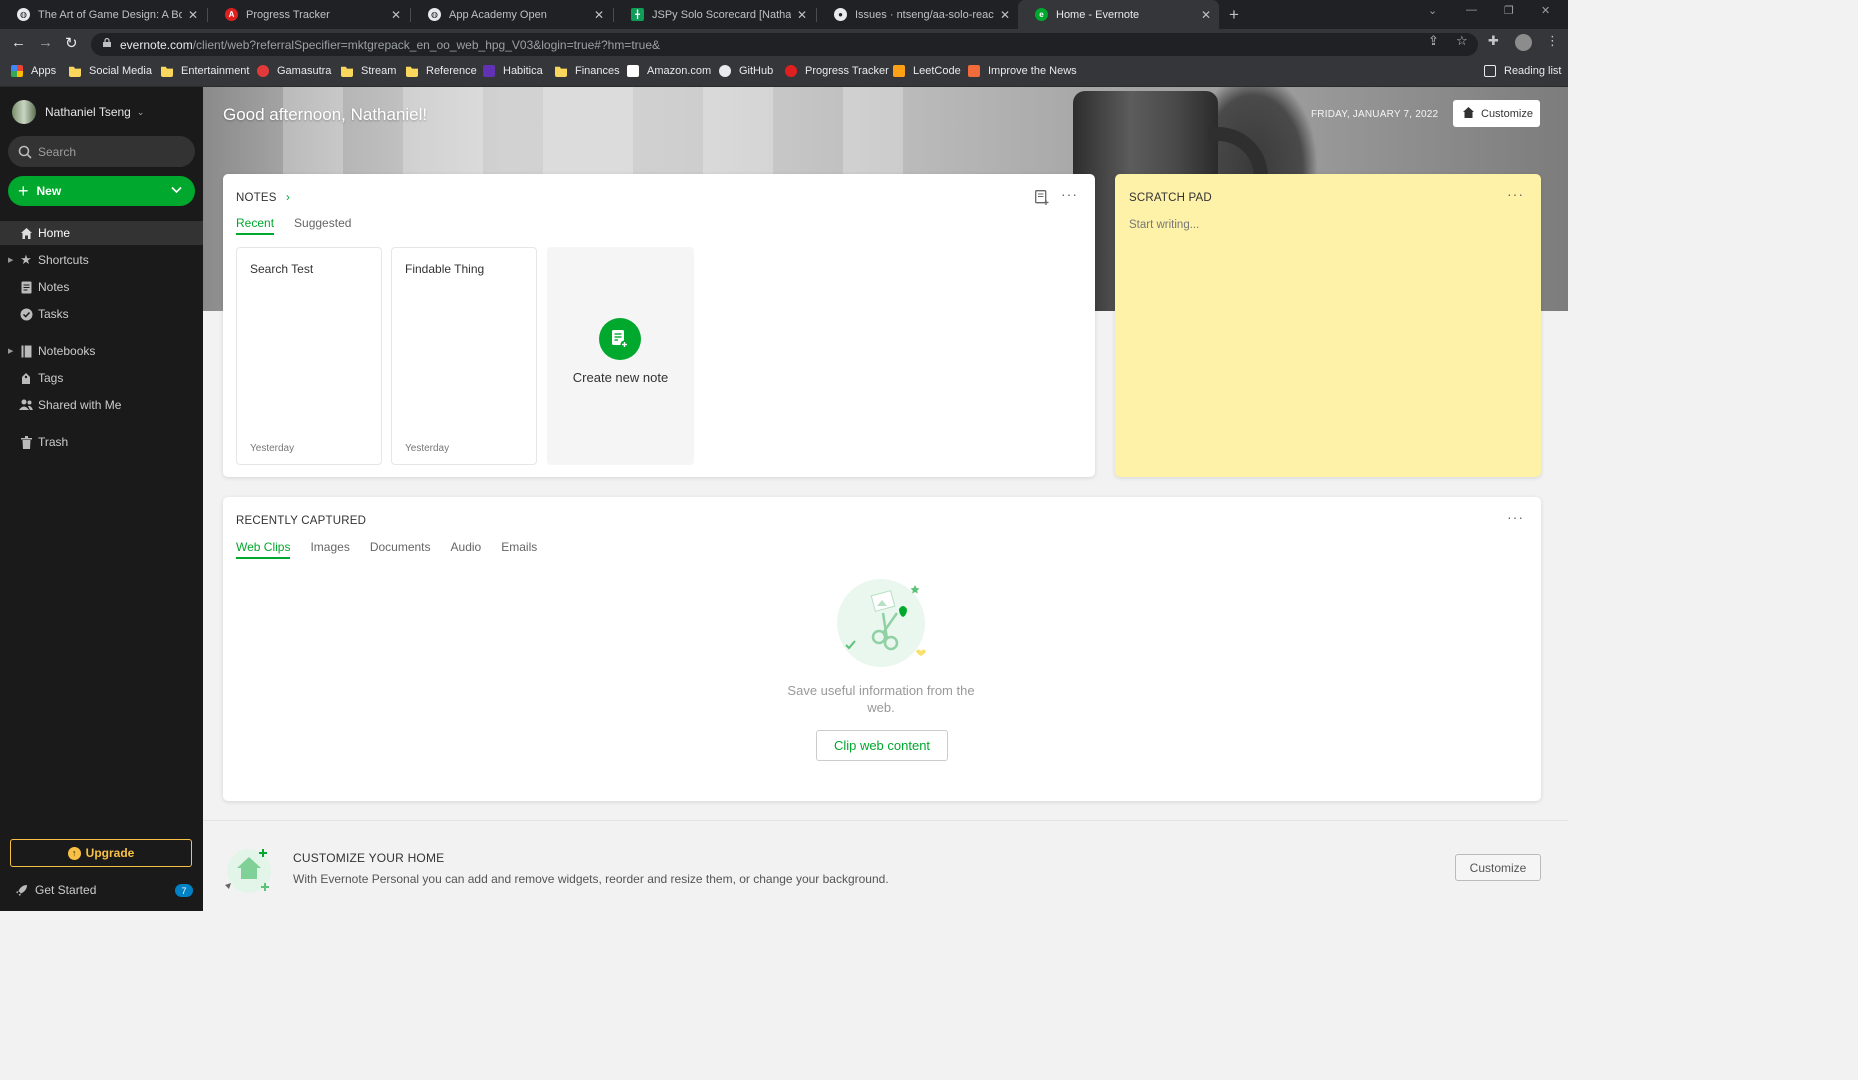 The width and height of the screenshot is (1858, 1080). I want to click on sidebar-item-shortcuts: ▶ ★ Shortcuts, so click(101, 260).